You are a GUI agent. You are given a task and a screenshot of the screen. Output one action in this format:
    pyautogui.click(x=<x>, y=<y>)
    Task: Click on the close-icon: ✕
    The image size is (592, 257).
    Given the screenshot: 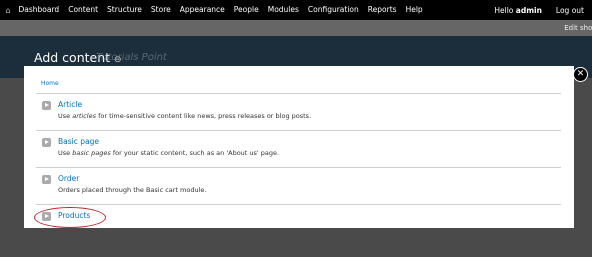 What is the action you would take?
    pyautogui.click(x=580, y=74)
    